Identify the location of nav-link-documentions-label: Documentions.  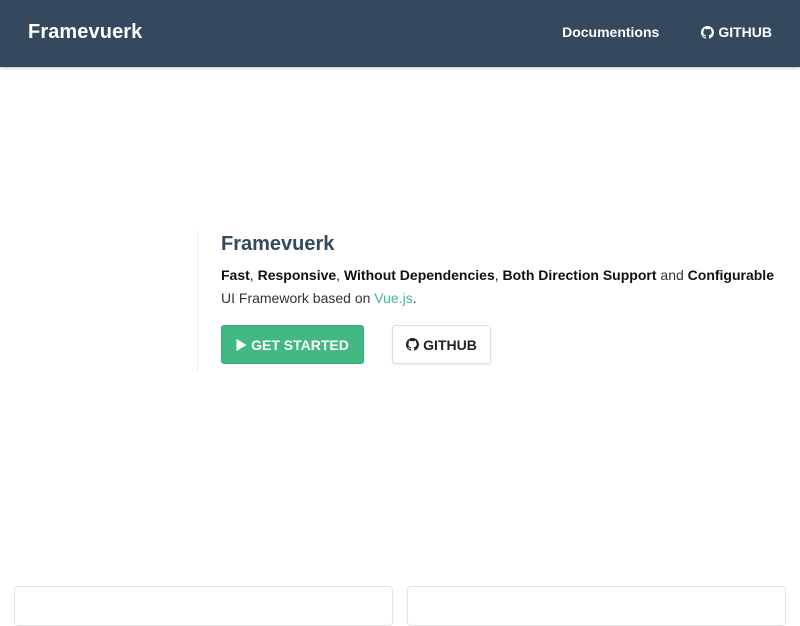
(611, 32).